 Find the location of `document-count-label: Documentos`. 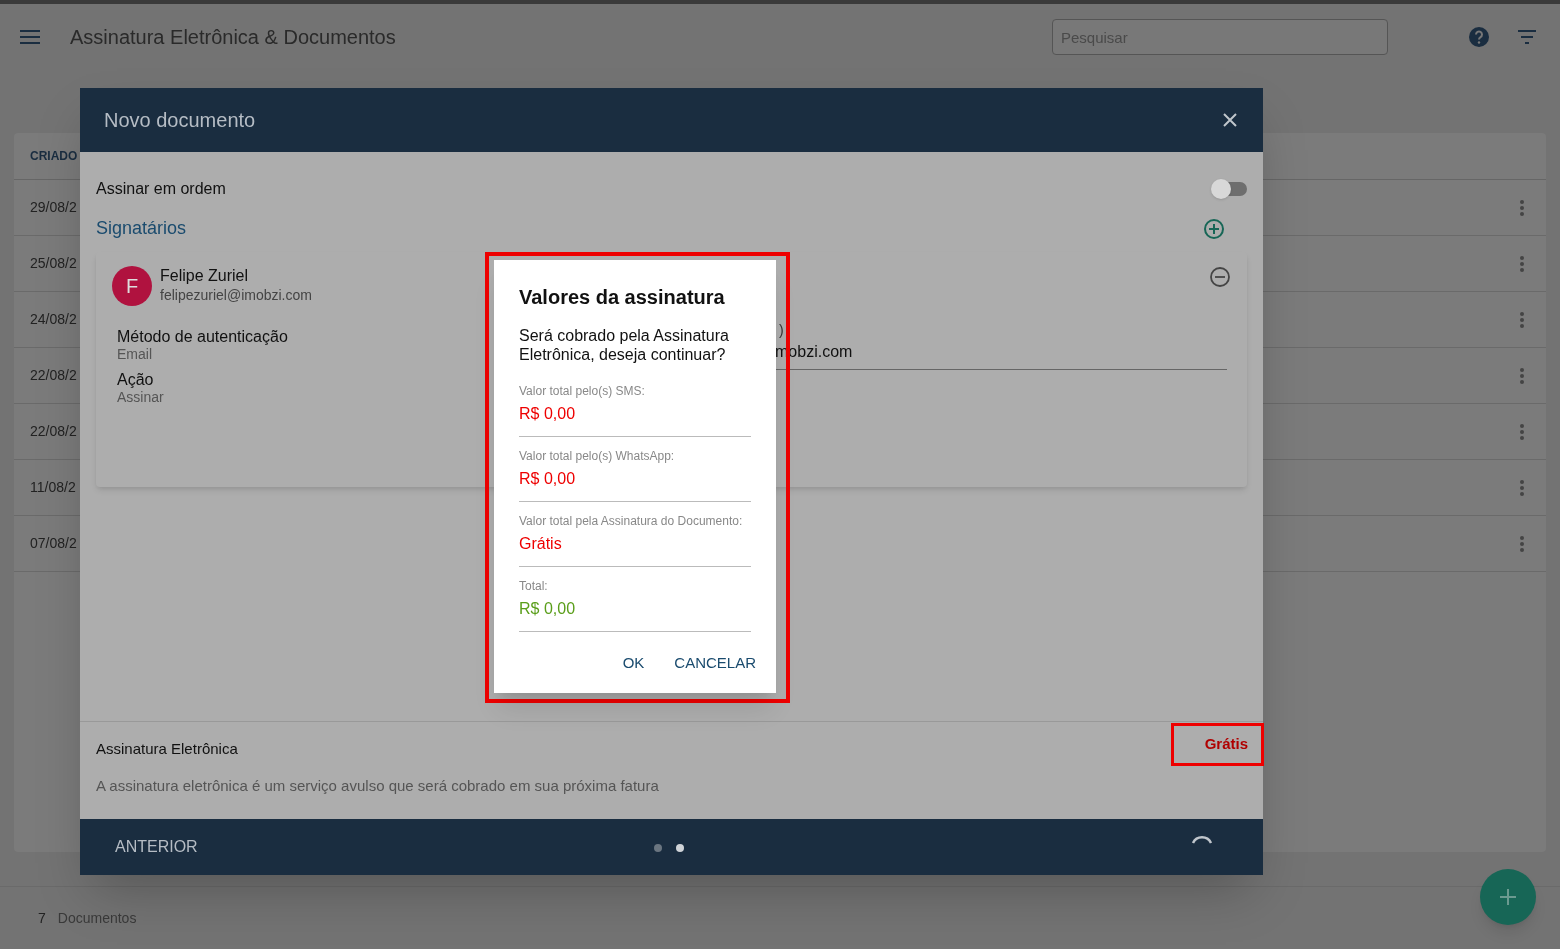

document-count-label: Documentos is located at coordinates (97, 918).